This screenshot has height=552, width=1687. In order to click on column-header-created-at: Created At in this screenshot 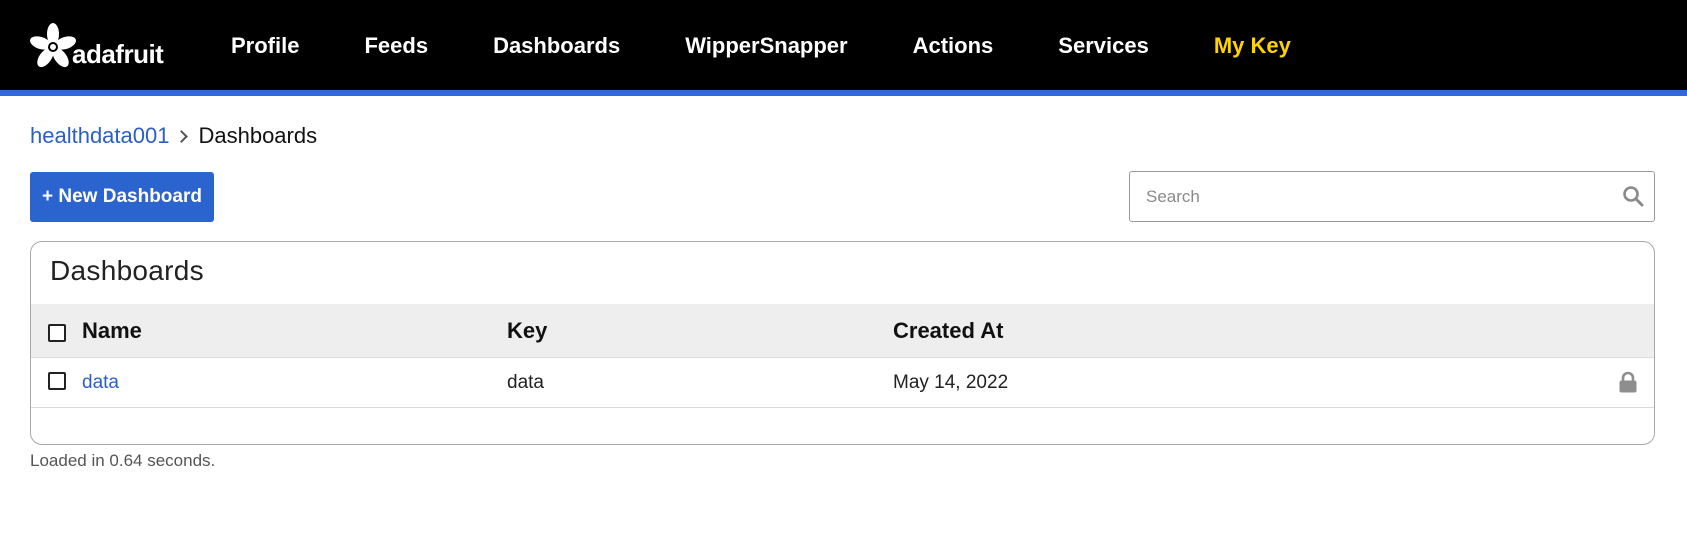, I will do `click(948, 330)`.